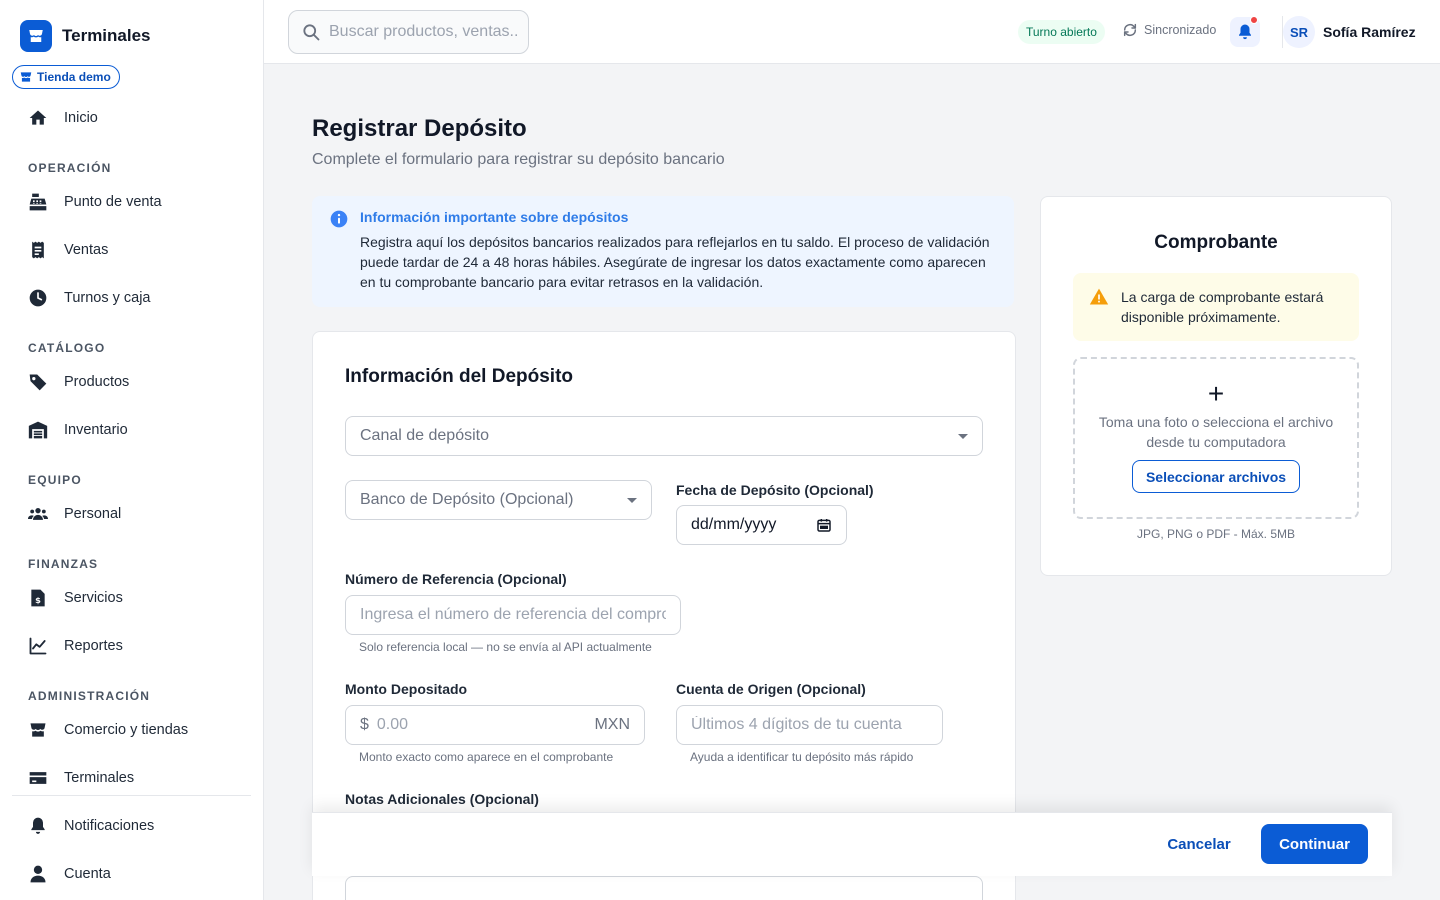 The height and width of the screenshot is (900, 1440). What do you see at coordinates (38, 778) in the screenshot?
I see `credit-card-icon` at bounding box center [38, 778].